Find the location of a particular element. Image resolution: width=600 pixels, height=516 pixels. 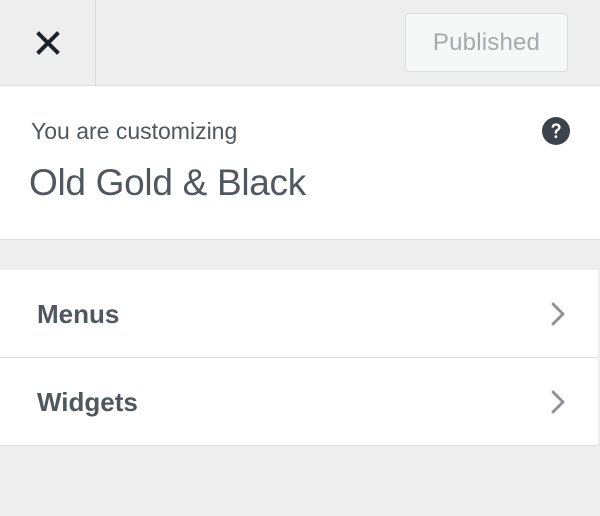

published-button: Published is located at coordinates (486, 42).